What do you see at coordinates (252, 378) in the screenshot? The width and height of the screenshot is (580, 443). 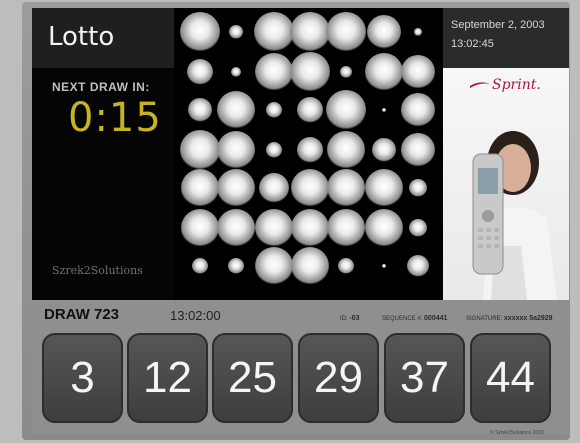 I see `drawn-number-3: 25` at bounding box center [252, 378].